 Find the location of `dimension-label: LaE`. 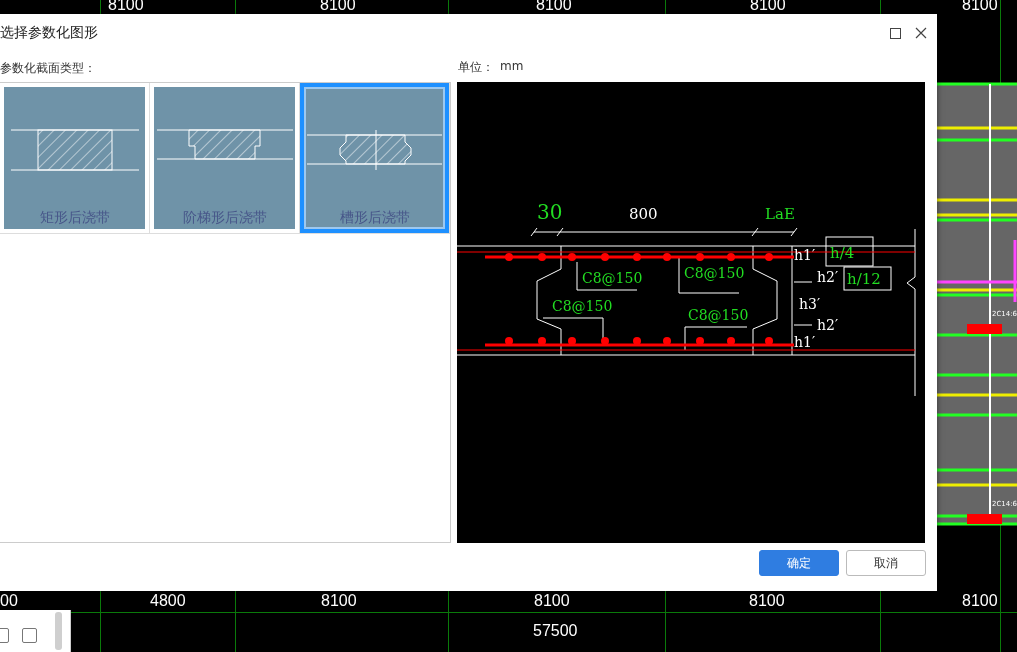

dimension-label: LaE is located at coordinates (780, 214).